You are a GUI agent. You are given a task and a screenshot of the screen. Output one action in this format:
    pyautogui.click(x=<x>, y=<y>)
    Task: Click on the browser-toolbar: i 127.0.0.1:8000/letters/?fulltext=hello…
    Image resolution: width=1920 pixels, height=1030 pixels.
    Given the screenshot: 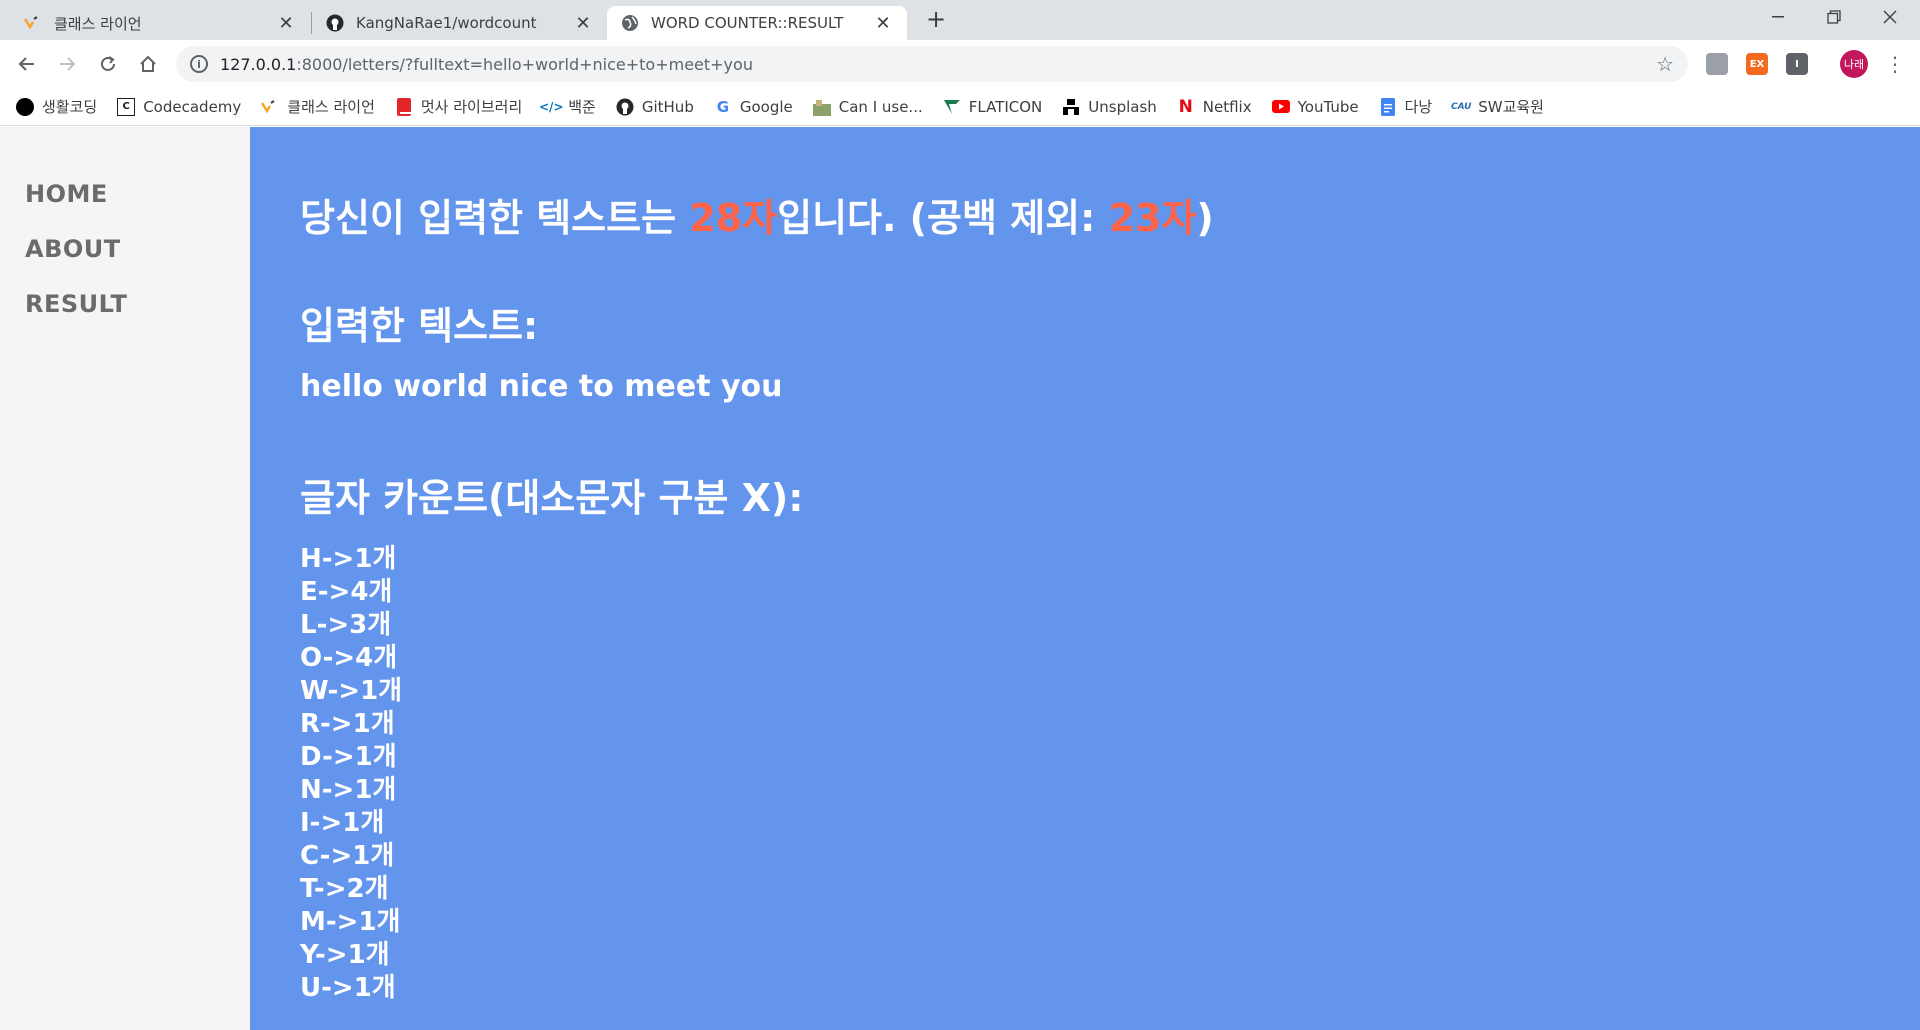 What is the action you would take?
    pyautogui.click(x=960, y=64)
    